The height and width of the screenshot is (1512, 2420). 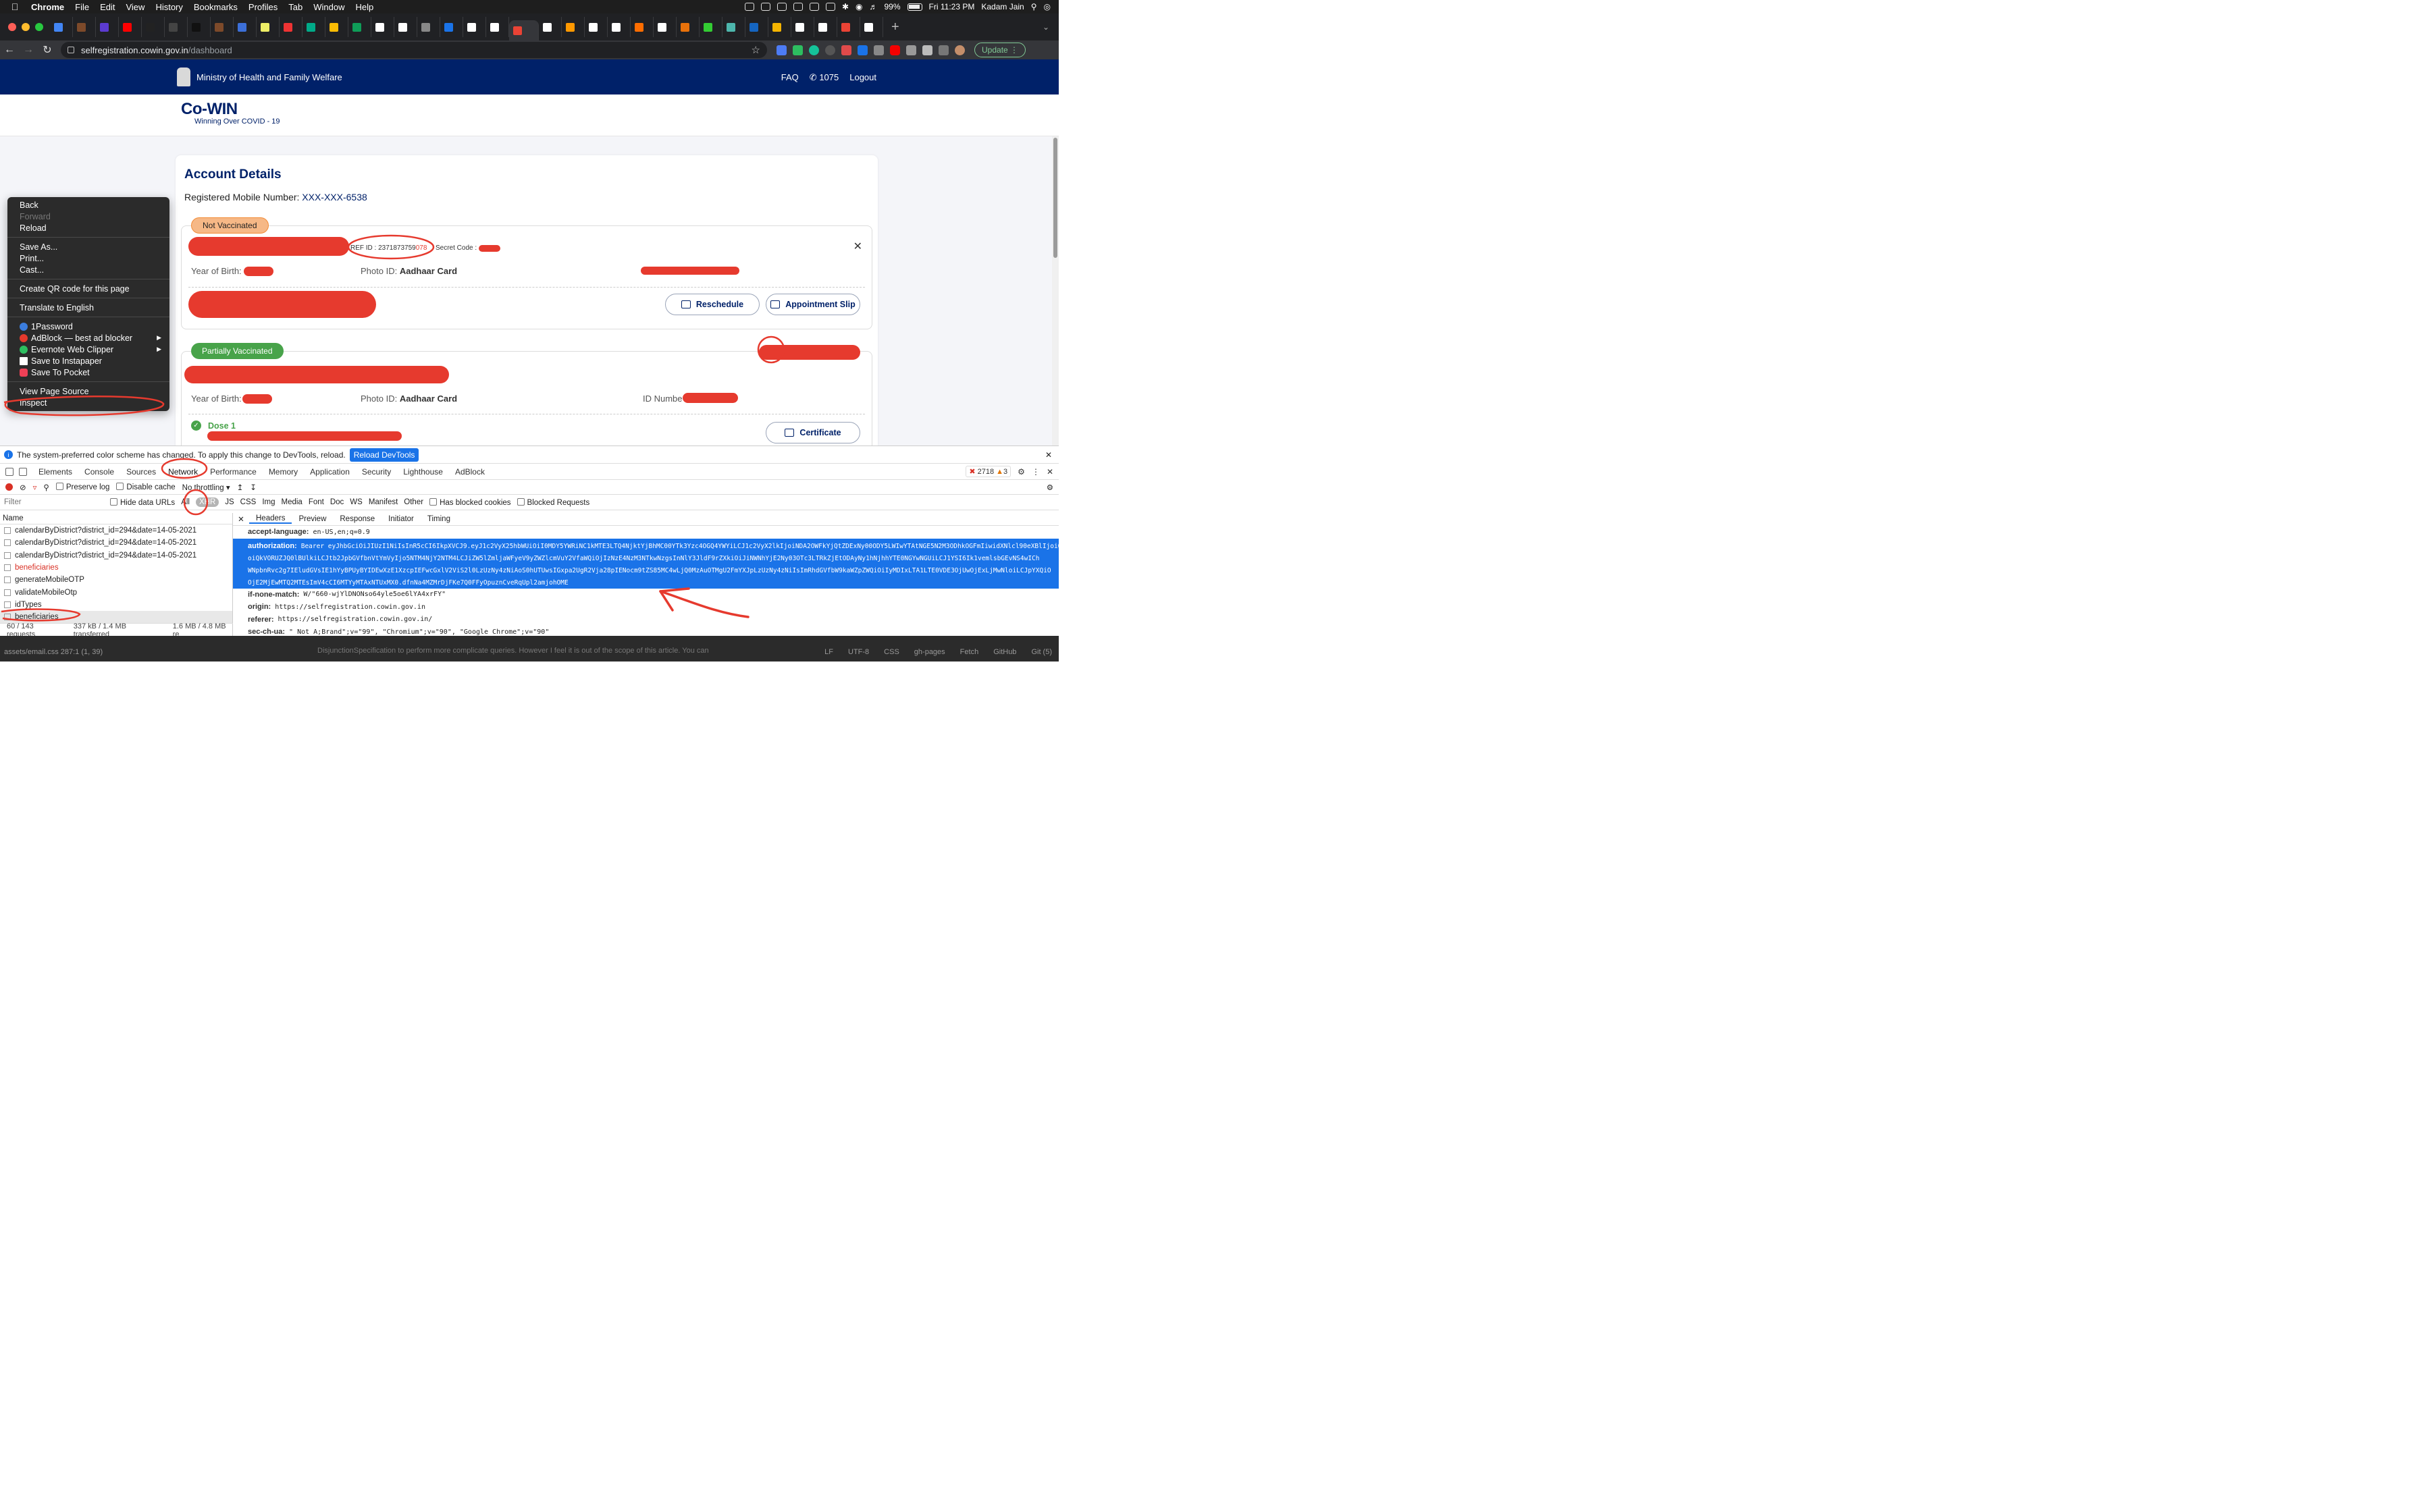 I want to click on request-row: idTypes, so click(x=116, y=605).